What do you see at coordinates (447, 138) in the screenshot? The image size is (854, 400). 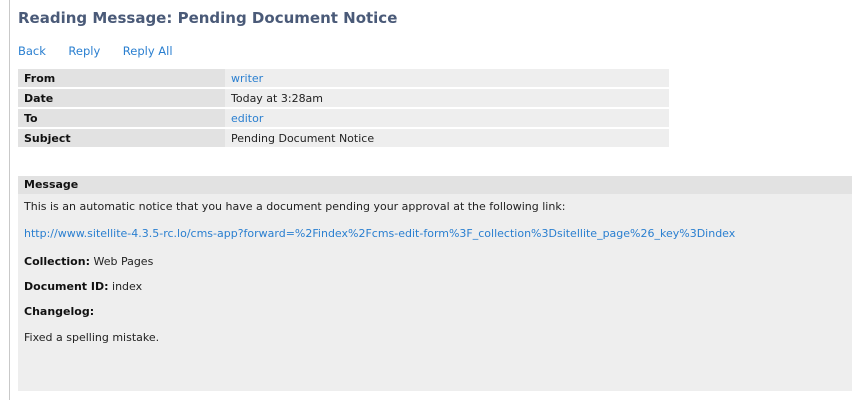 I see `subject-value: Pending Document Notice` at bounding box center [447, 138].